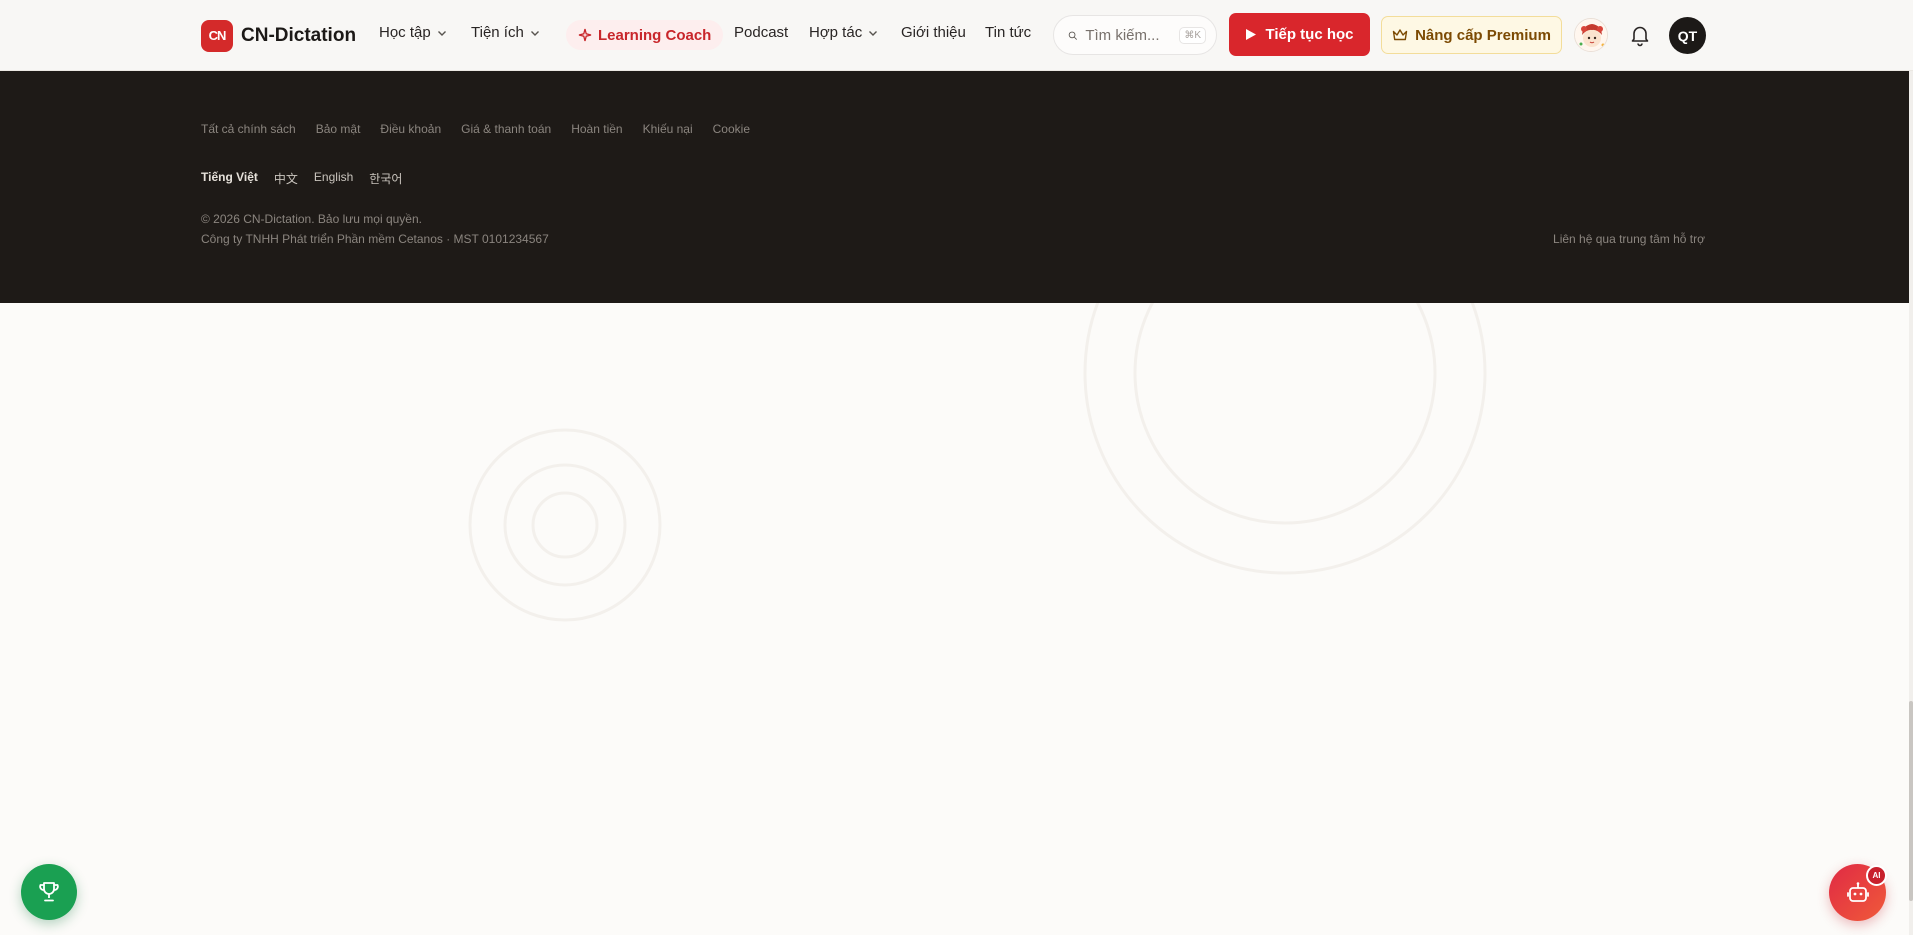  I want to click on continue-learning-label: Tiếp tục học, so click(1309, 34).